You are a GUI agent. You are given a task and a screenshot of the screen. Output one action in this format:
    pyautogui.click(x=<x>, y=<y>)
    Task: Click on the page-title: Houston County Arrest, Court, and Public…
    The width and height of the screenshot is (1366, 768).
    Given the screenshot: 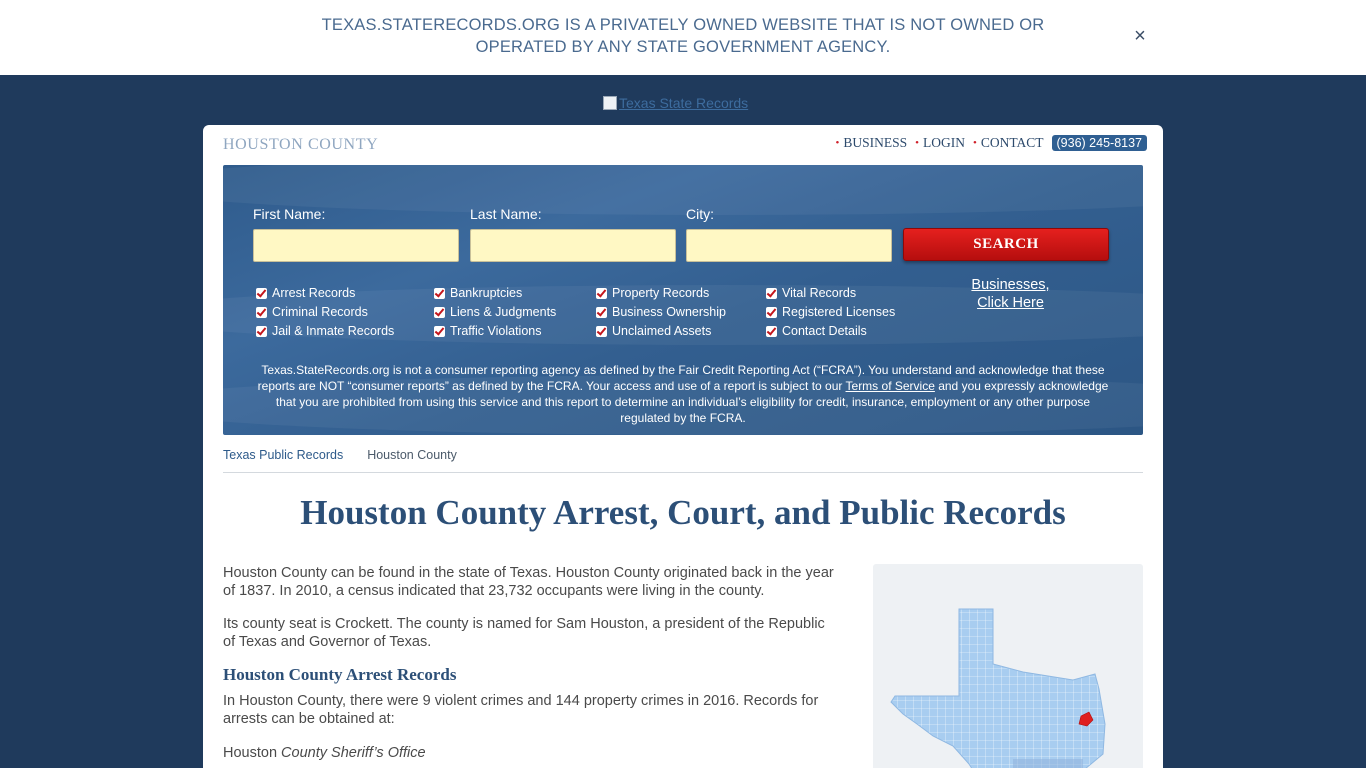 What is the action you would take?
    pyautogui.click(x=683, y=512)
    